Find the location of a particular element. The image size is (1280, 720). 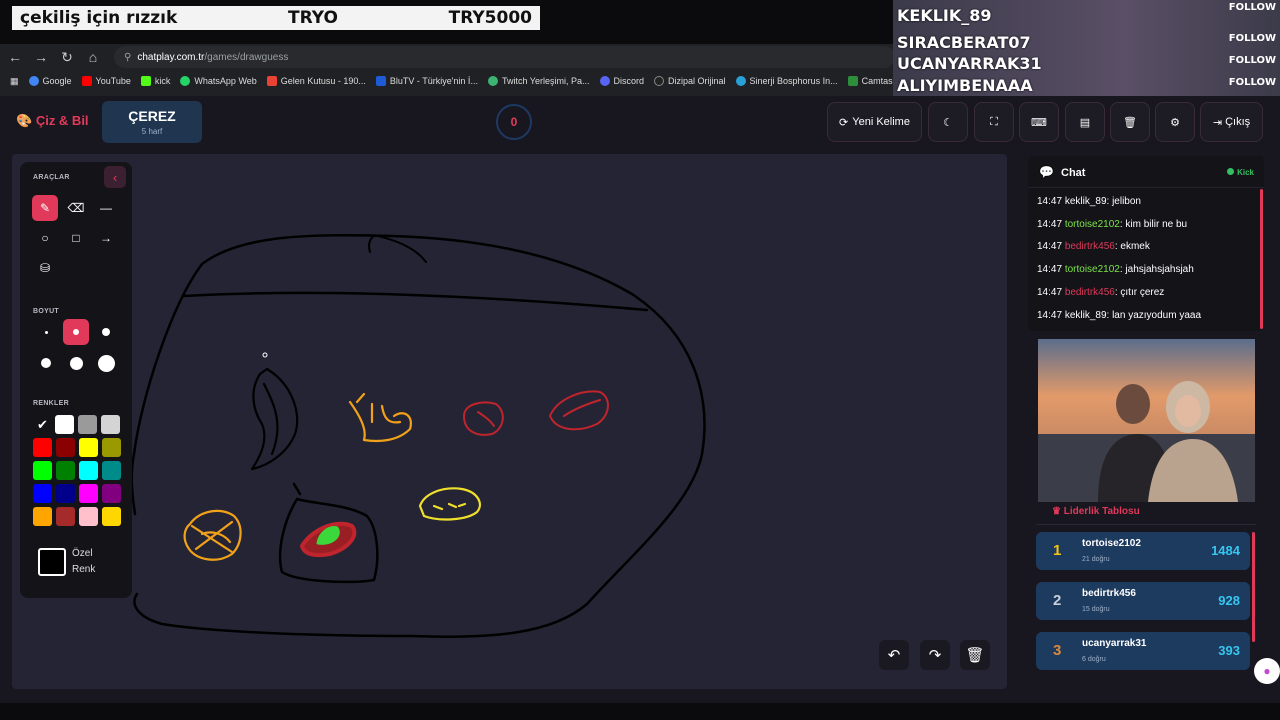

assistant-bubble-icon: ● is located at coordinates (1267, 671).